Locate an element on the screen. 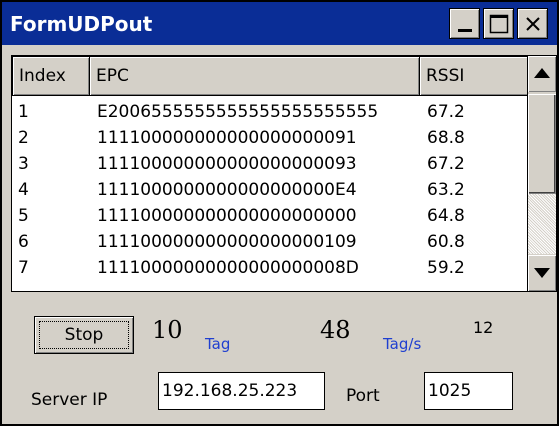 The width and height of the screenshot is (559, 426). stop-button-label: Stop is located at coordinates (84, 335).